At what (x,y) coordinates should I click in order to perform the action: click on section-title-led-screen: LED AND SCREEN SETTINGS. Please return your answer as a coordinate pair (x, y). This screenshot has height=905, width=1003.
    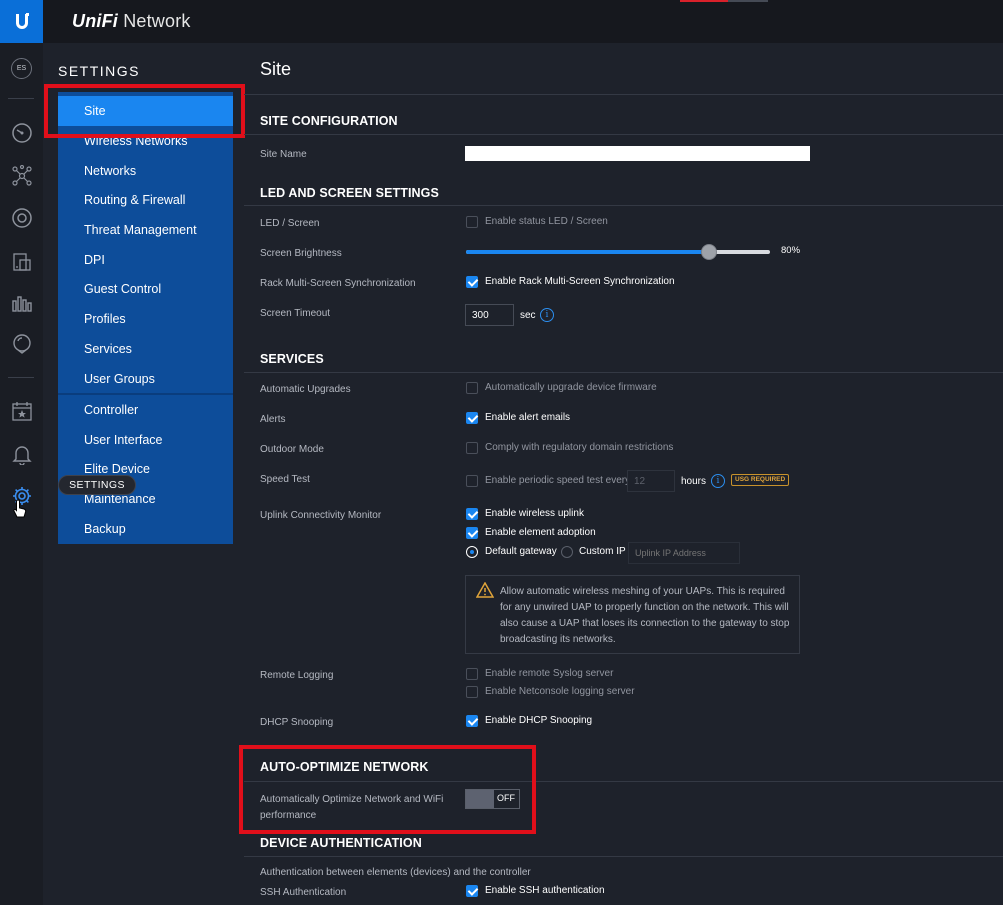
    Looking at the image, I should click on (349, 193).